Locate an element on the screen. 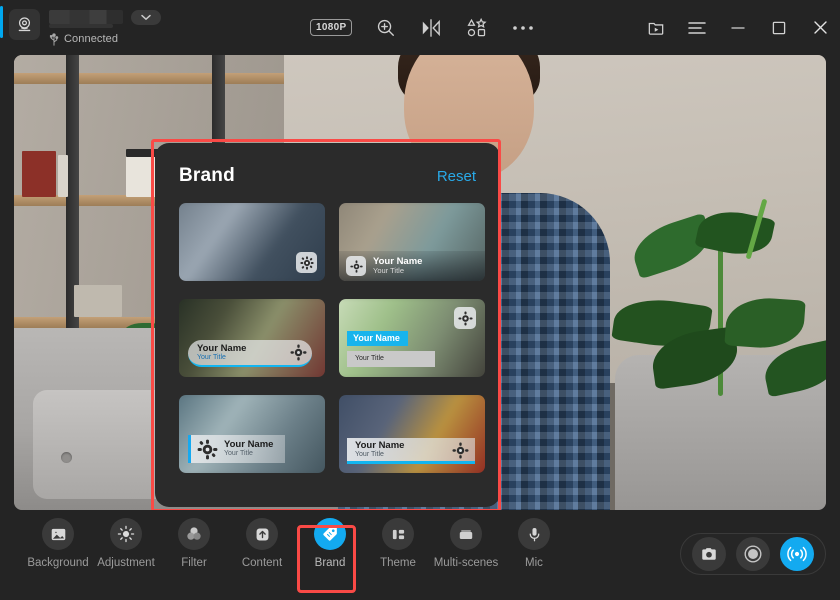 Image resolution: width=840 pixels, height=600 pixels. minimize-icon is located at coordinates (738, 28).